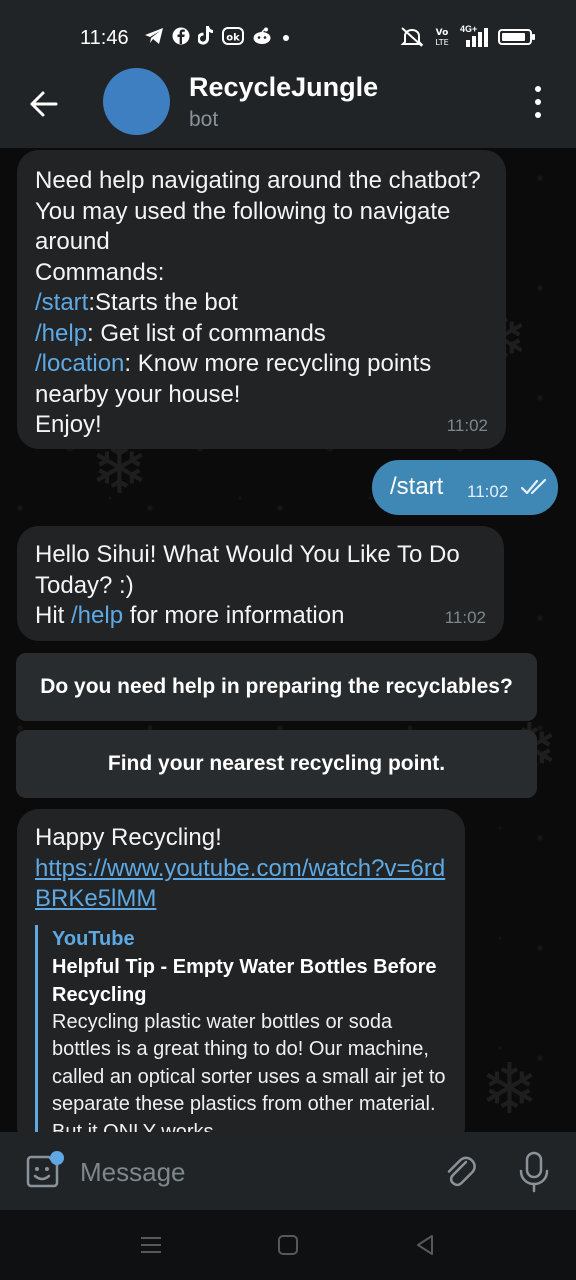 Image resolution: width=576 pixels, height=1280 pixels. I want to click on more-options-icon, so click(538, 102).